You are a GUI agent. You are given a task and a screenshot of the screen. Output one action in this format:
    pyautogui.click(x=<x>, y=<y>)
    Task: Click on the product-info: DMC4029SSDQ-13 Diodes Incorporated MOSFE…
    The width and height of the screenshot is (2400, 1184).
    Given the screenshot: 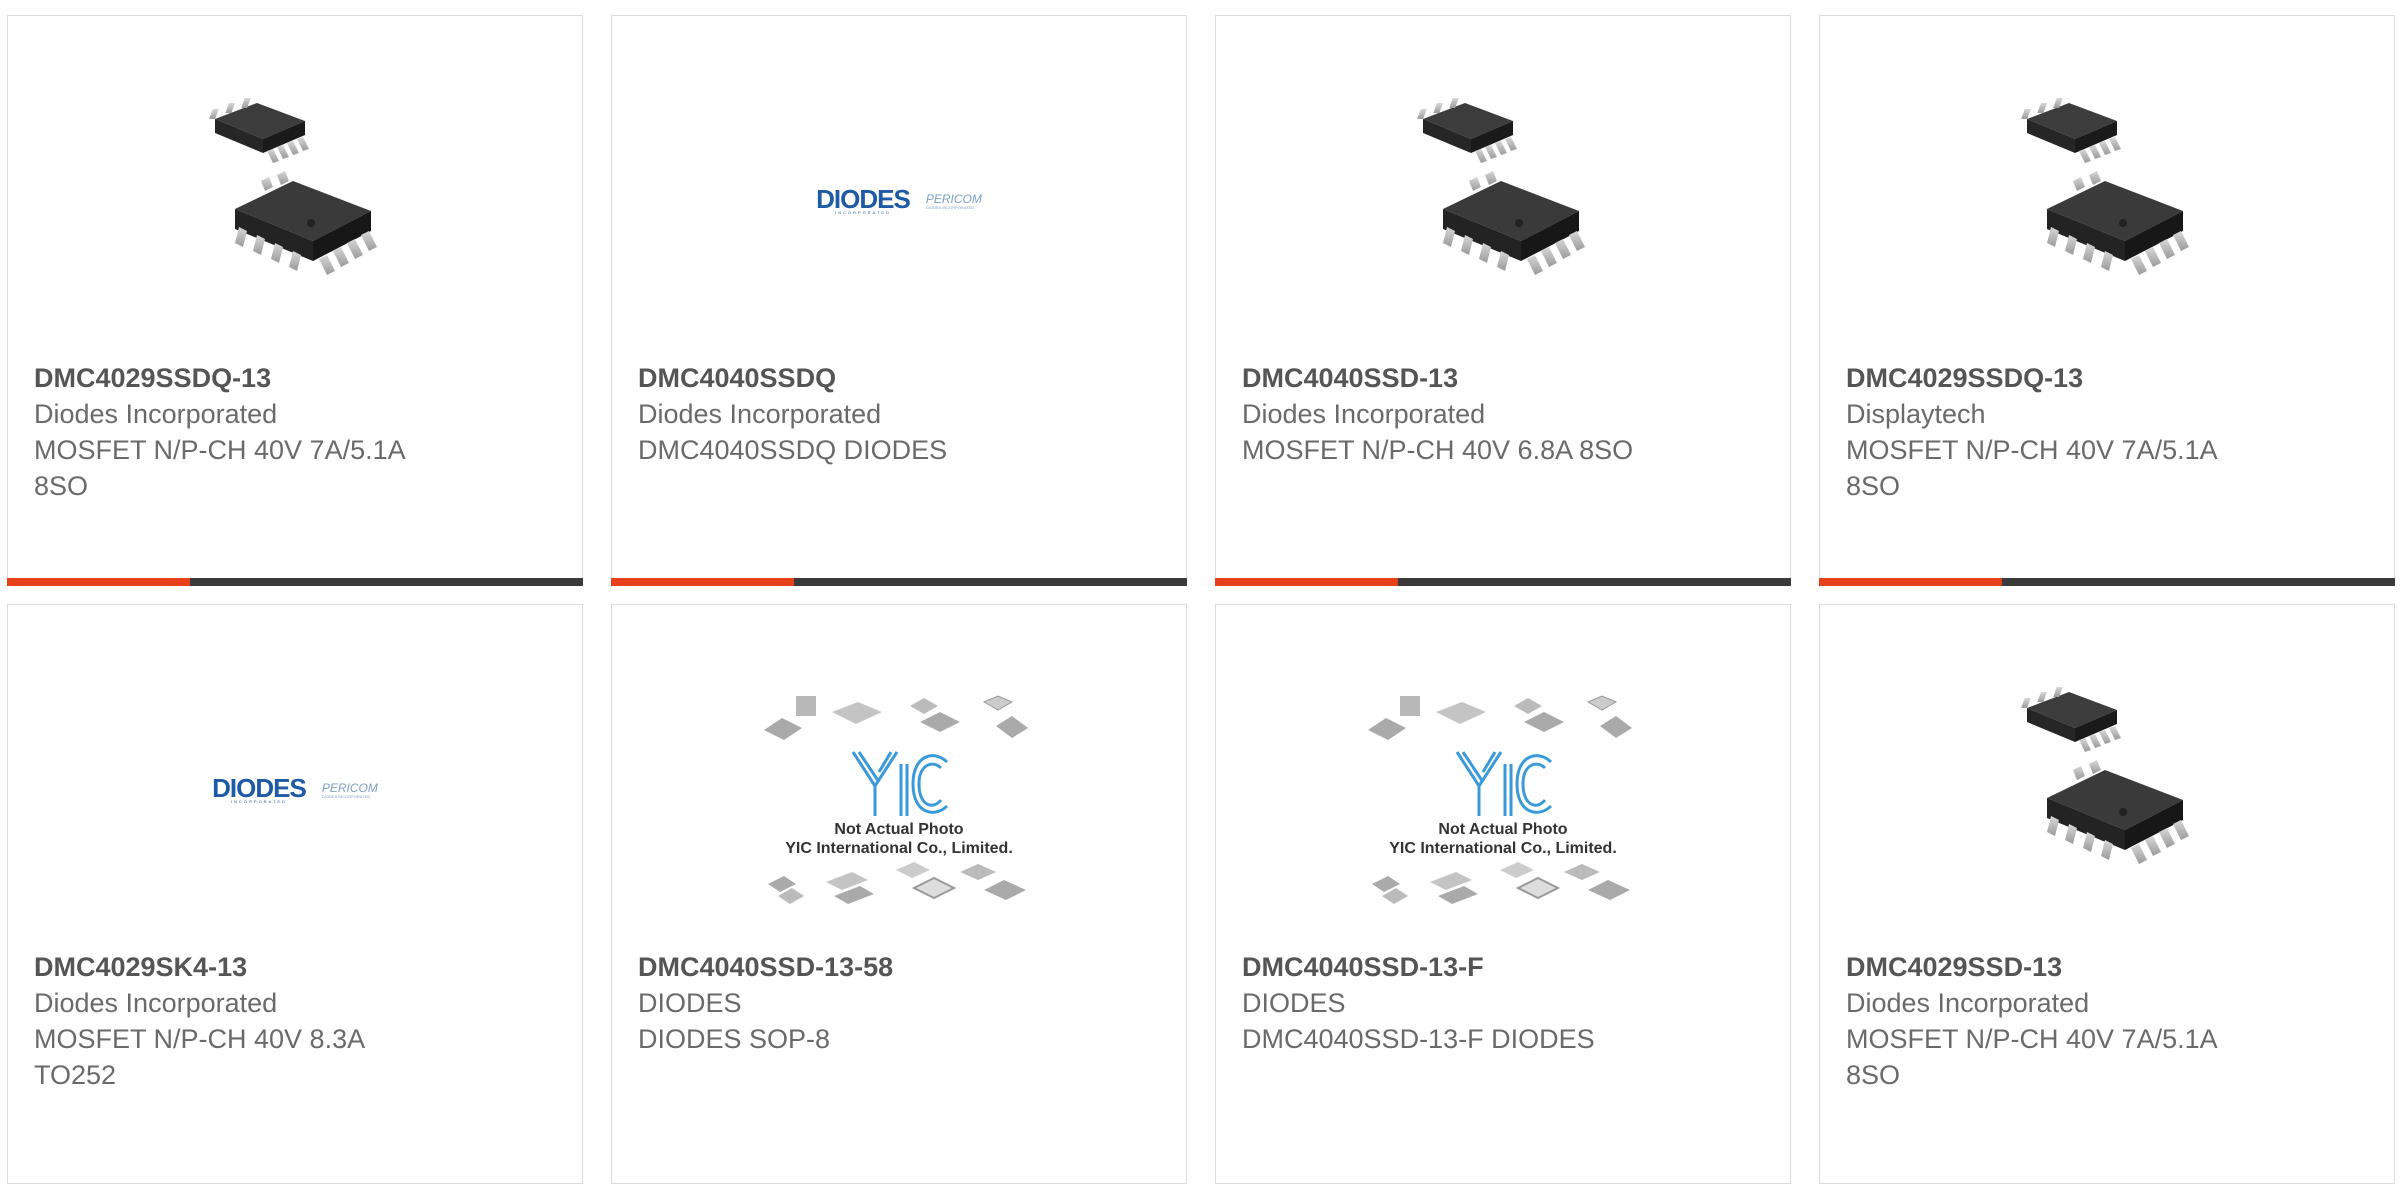 What is the action you would take?
    pyautogui.click(x=298, y=432)
    